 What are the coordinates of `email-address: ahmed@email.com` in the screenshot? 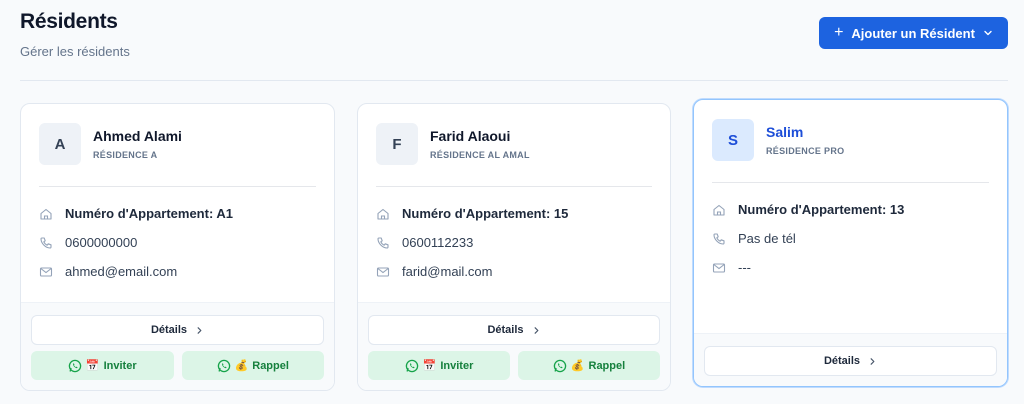 It's located at (121, 271).